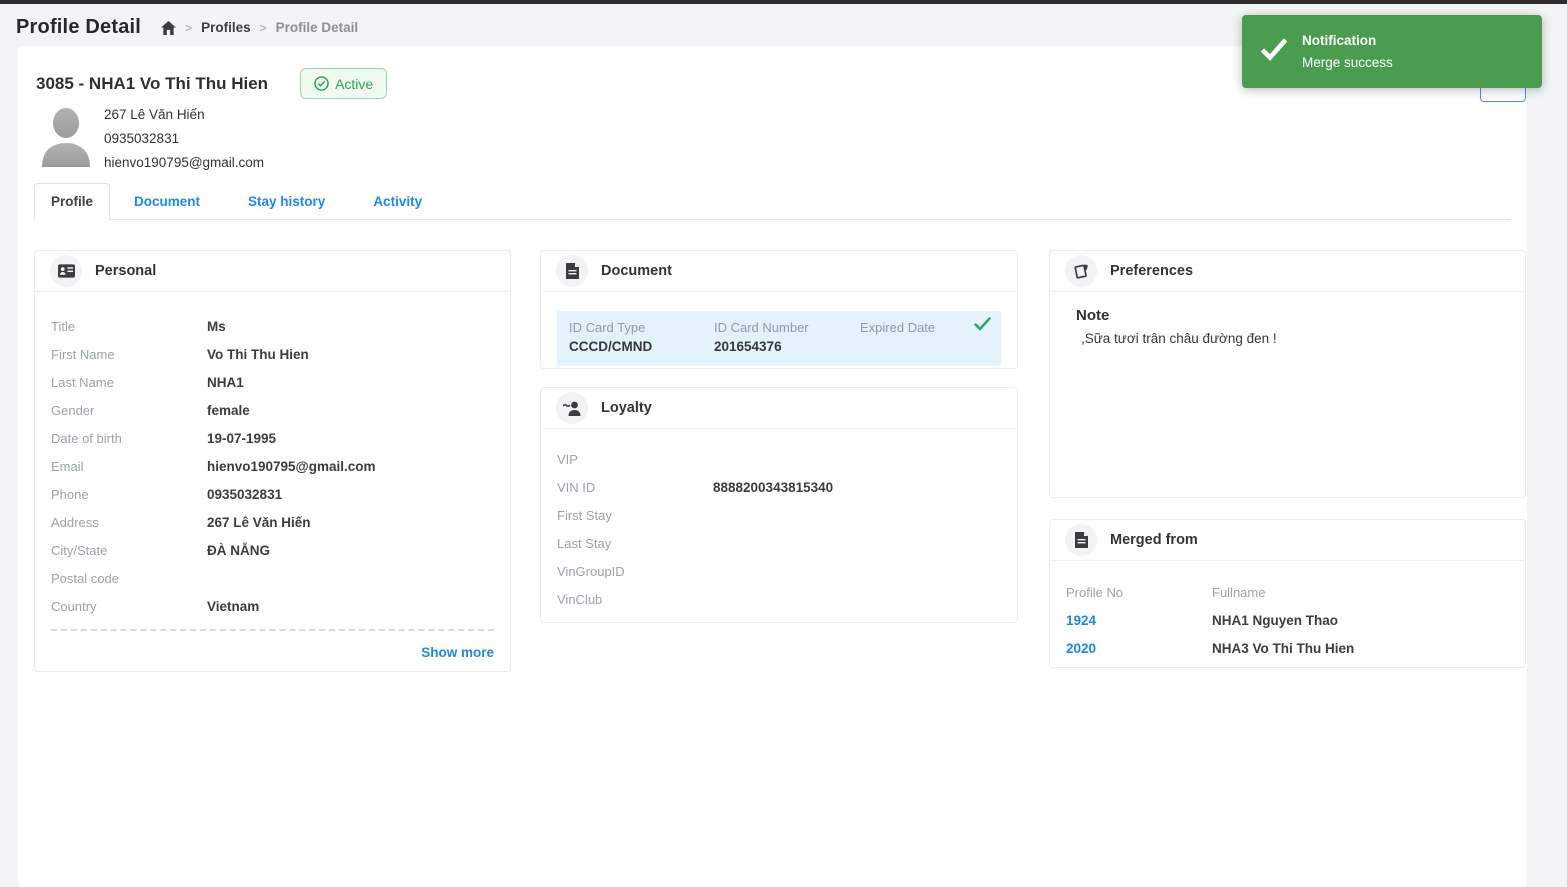  Describe the element at coordinates (286, 201) in the screenshot. I see `tab-stay-history: Stay history` at that location.